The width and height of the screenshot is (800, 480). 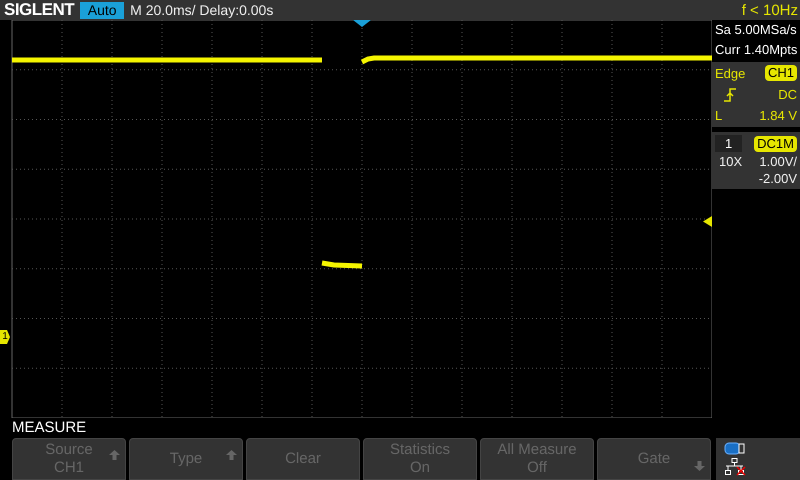 What do you see at coordinates (730, 95) in the screenshot?
I see `rising-edge-icon` at bounding box center [730, 95].